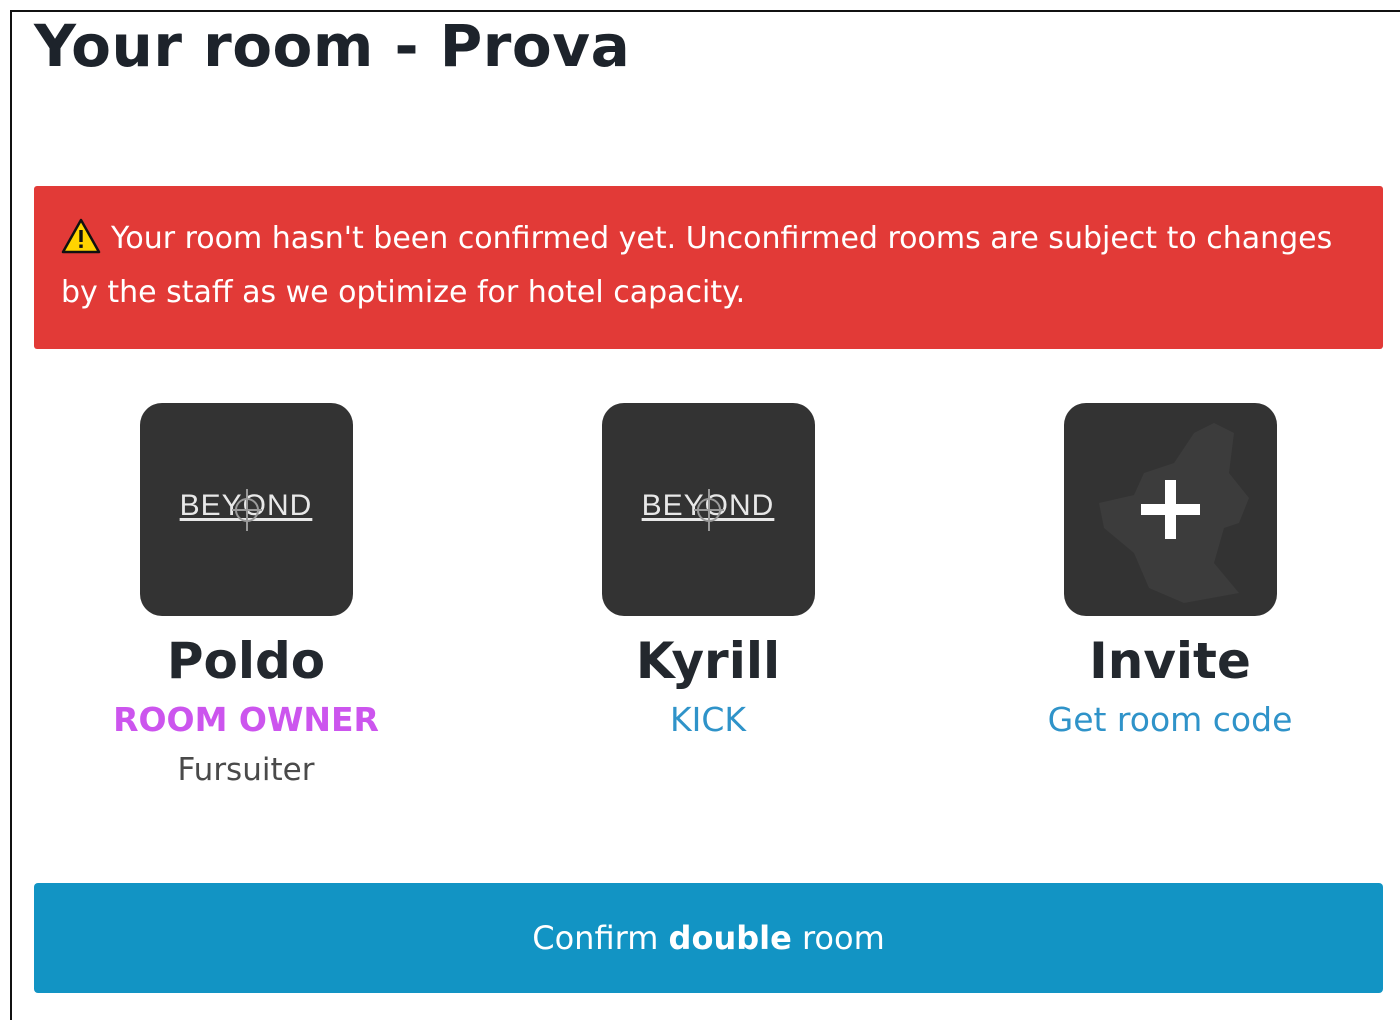 The height and width of the screenshot is (1020, 1400). I want to click on room-member-card: BEYOND Poldo ROOM OWNER Fursuiter, so click(246, 597).